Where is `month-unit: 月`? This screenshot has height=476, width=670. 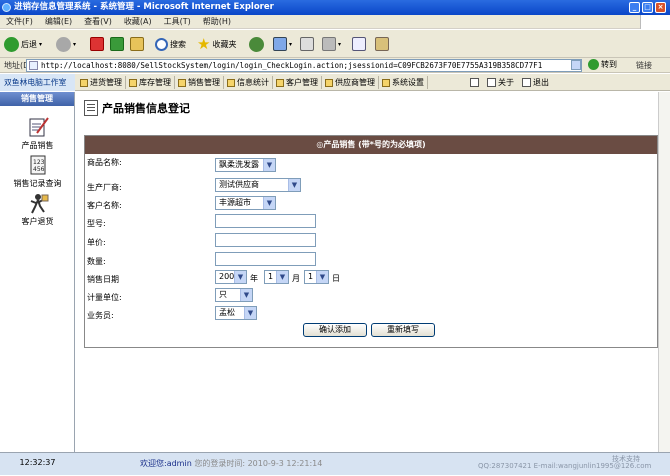
month-unit: 月 is located at coordinates (296, 278).